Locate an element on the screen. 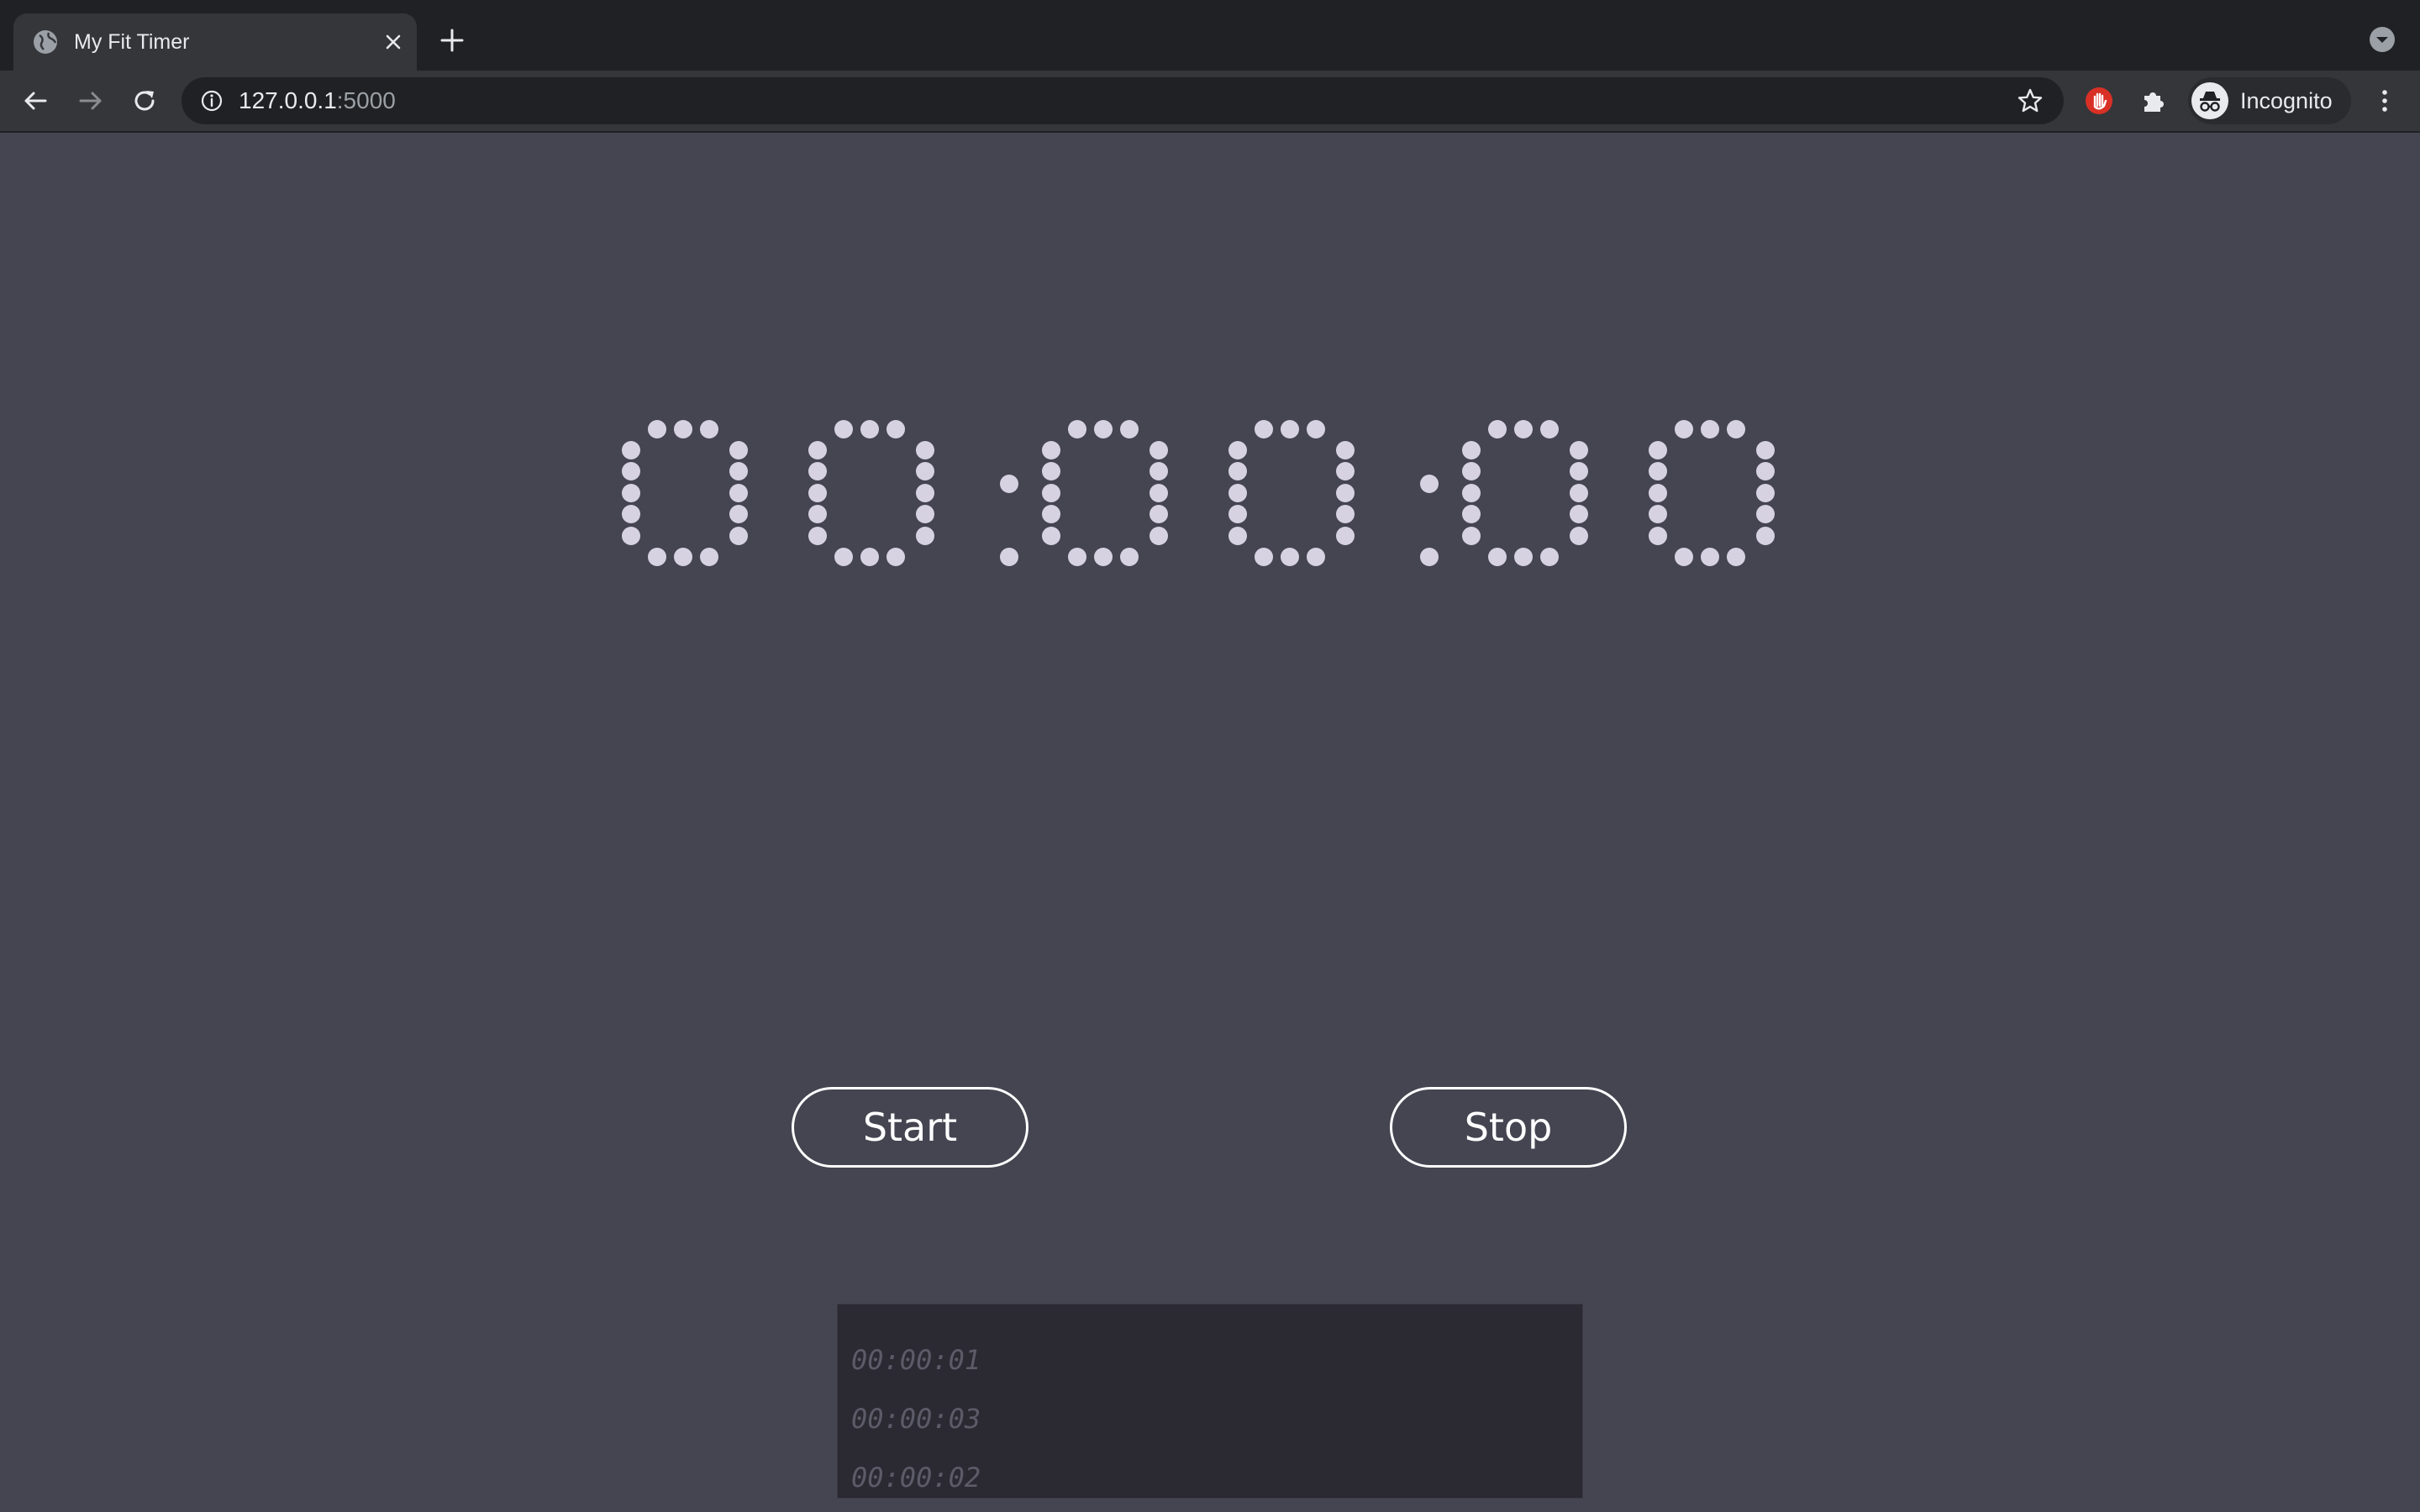 The width and height of the screenshot is (2420, 1512). globe-icon is located at coordinates (45, 42).